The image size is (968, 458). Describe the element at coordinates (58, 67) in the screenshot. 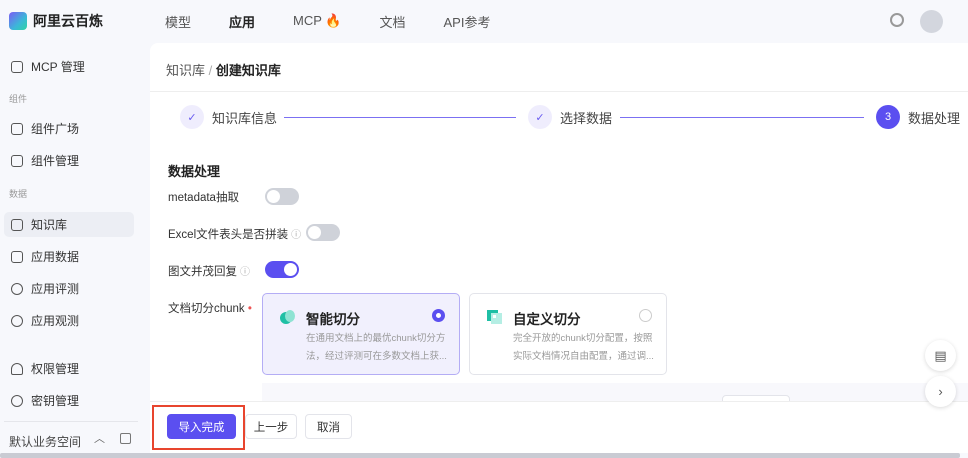

I see `label: MCP 管理` at that location.